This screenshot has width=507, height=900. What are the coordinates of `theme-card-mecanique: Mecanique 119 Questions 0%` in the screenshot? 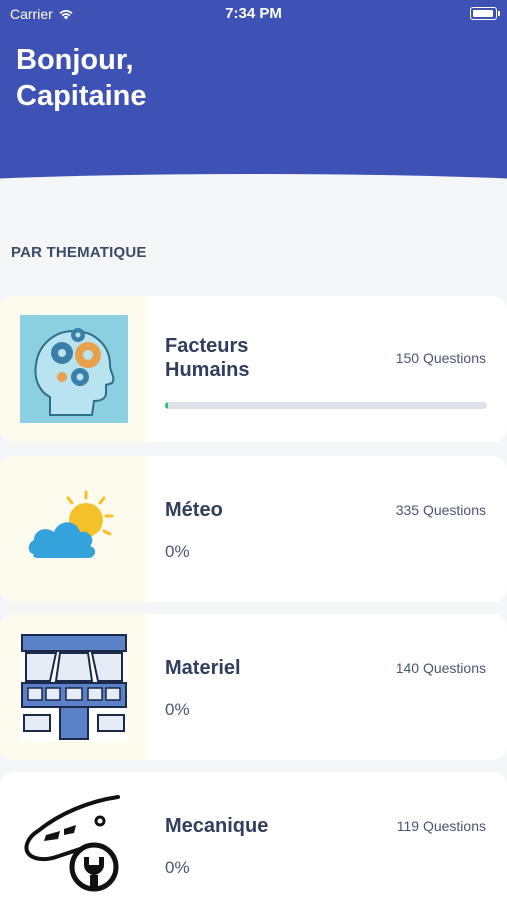 It's located at (253, 836).